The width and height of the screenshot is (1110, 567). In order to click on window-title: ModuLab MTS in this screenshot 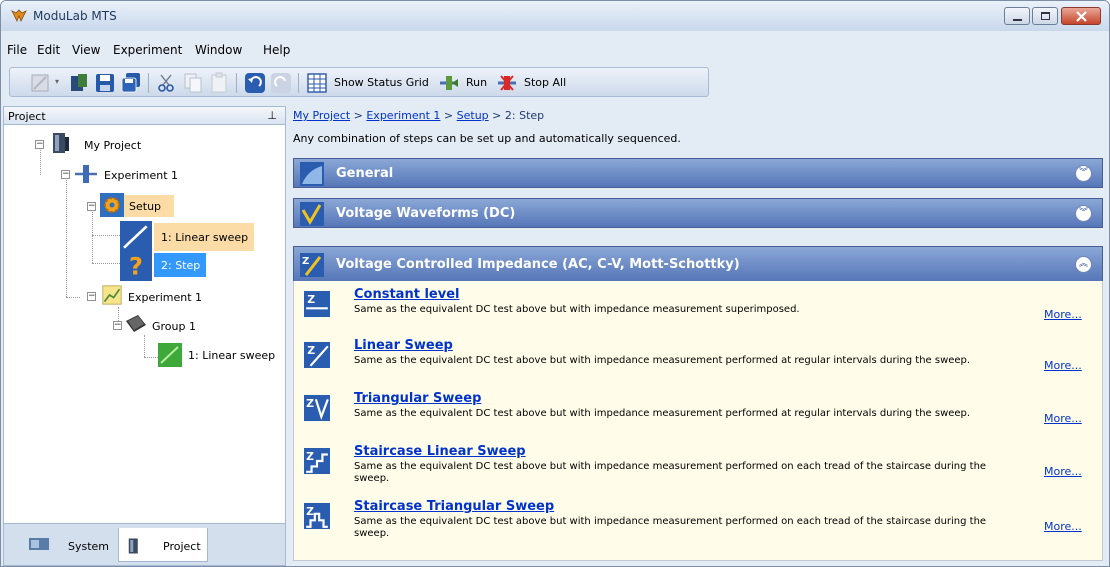, I will do `click(75, 16)`.